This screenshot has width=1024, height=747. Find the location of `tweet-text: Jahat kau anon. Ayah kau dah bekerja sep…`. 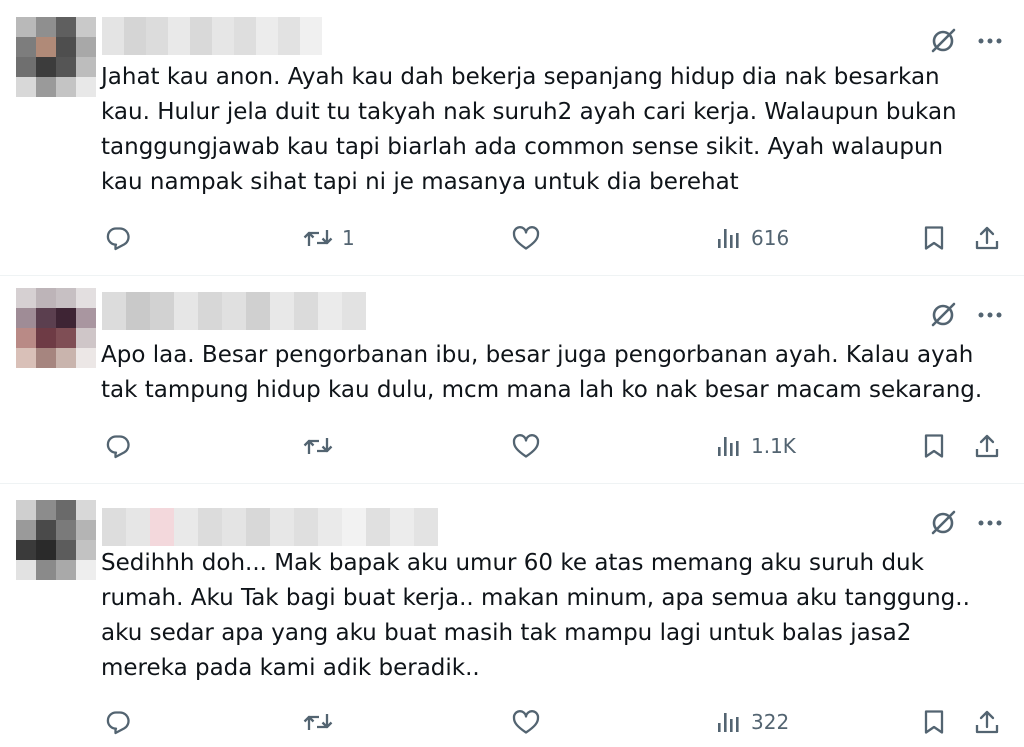

tweet-text: Jahat kau anon. Ayah kau dah bekerja sep… is located at coordinates (529, 129).